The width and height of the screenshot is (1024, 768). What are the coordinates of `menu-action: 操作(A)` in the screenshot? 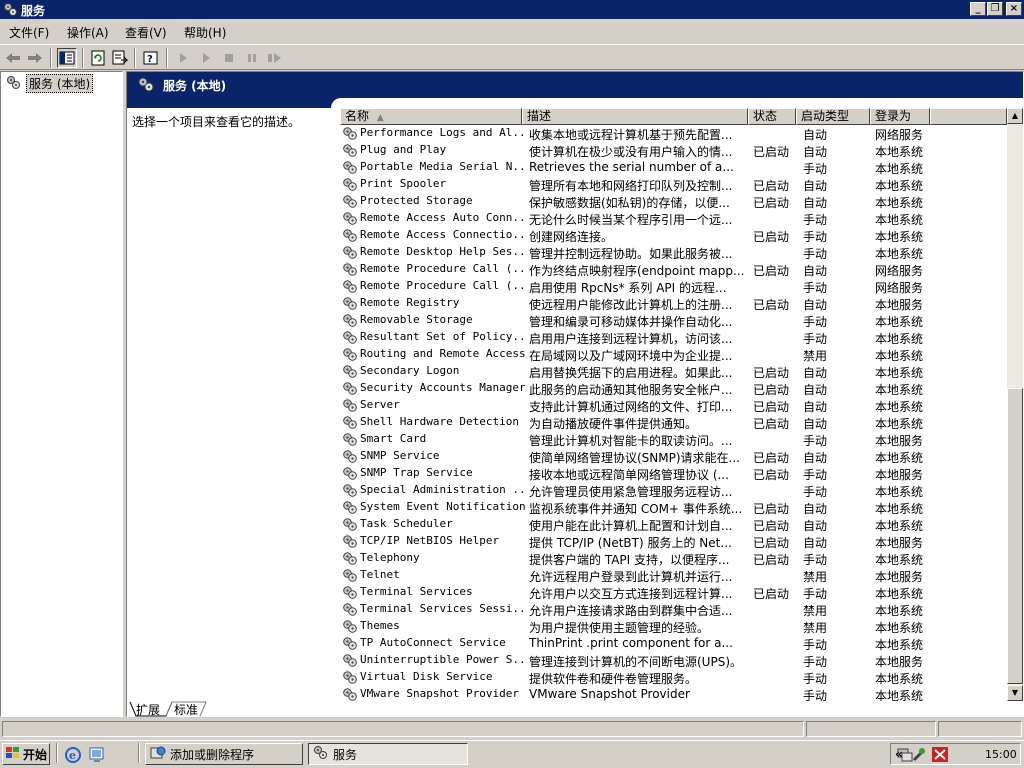 It's located at (88, 32).